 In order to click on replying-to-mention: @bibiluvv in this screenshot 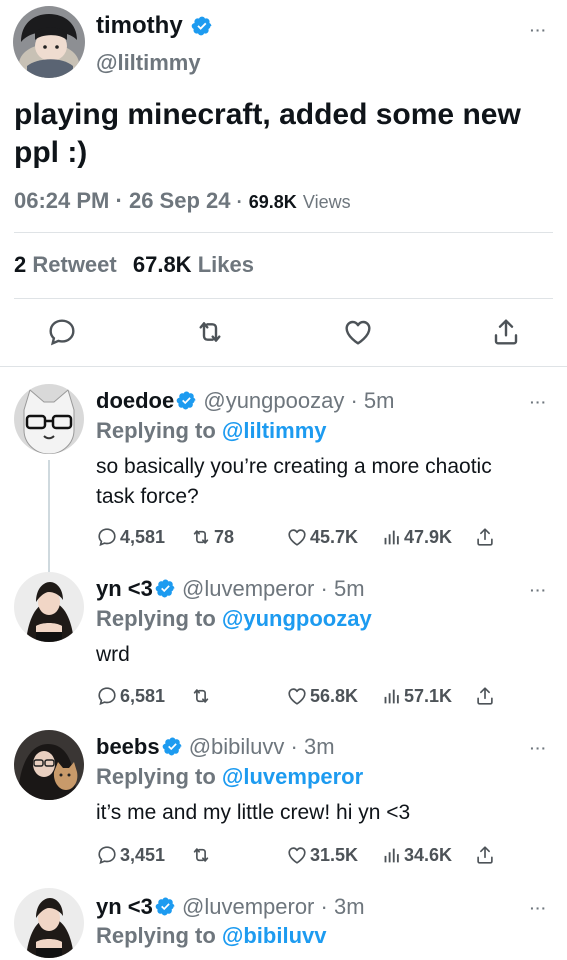, I will do `click(274, 935)`.